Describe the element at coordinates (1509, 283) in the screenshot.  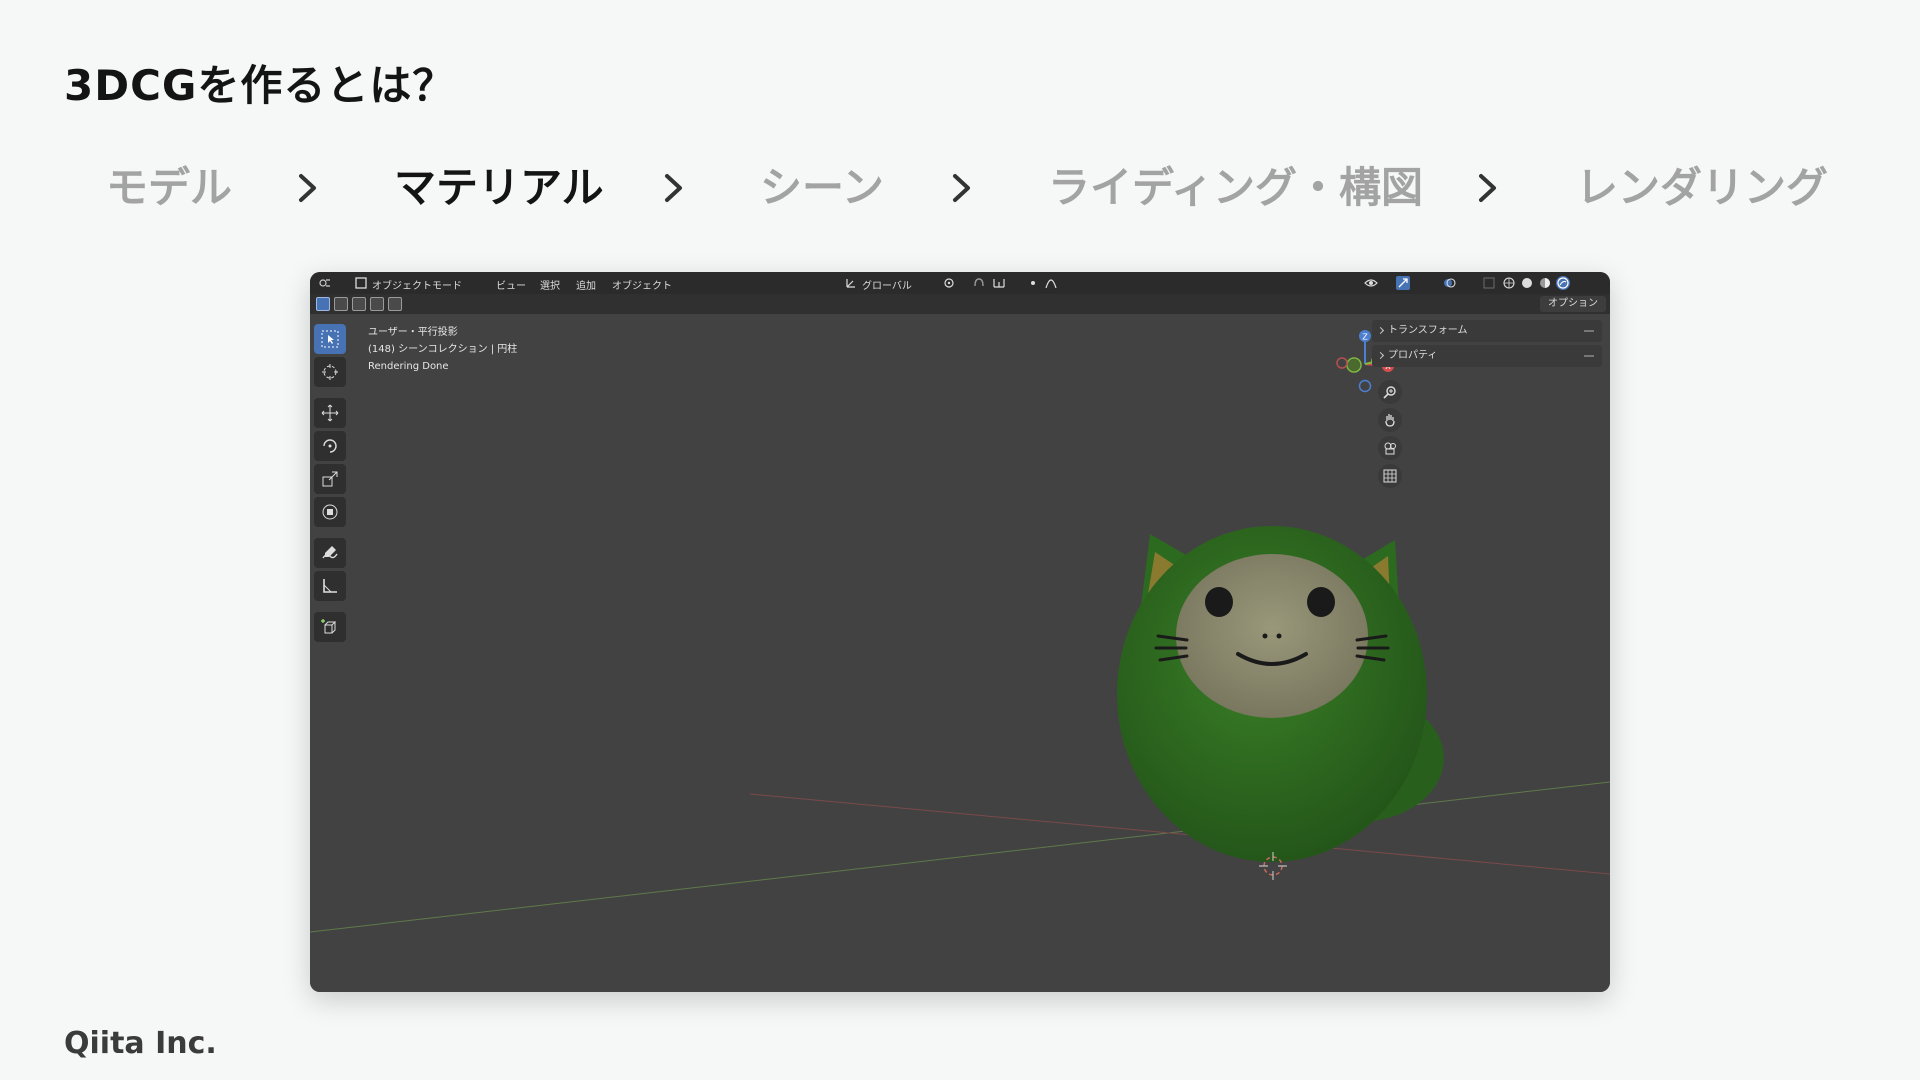
I see `wireframe-shading-icon` at that location.